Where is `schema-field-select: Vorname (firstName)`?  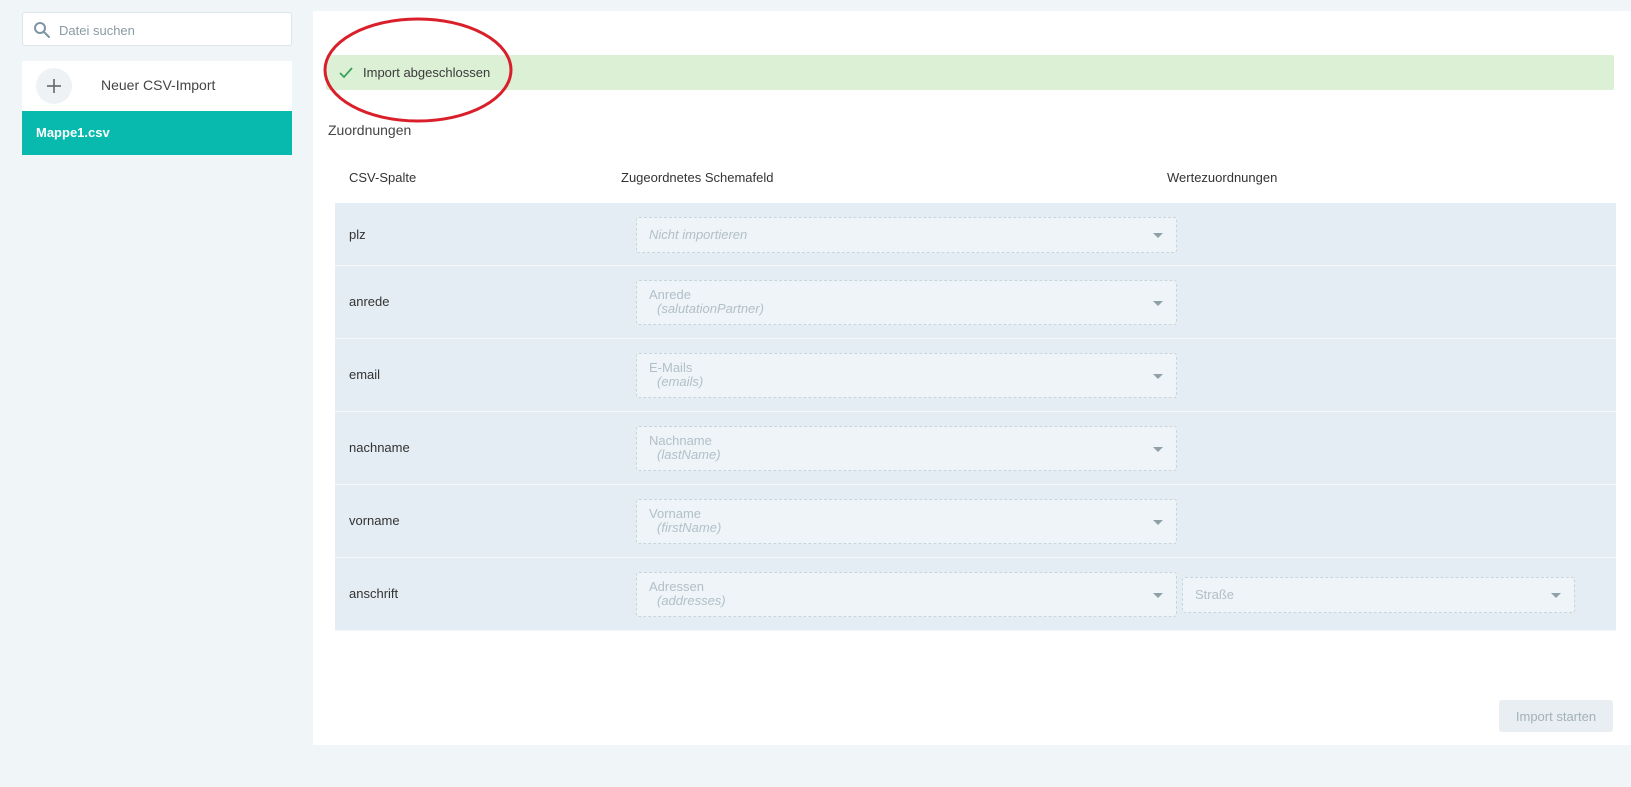 schema-field-select: Vorname (firstName) is located at coordinates (906, 521).